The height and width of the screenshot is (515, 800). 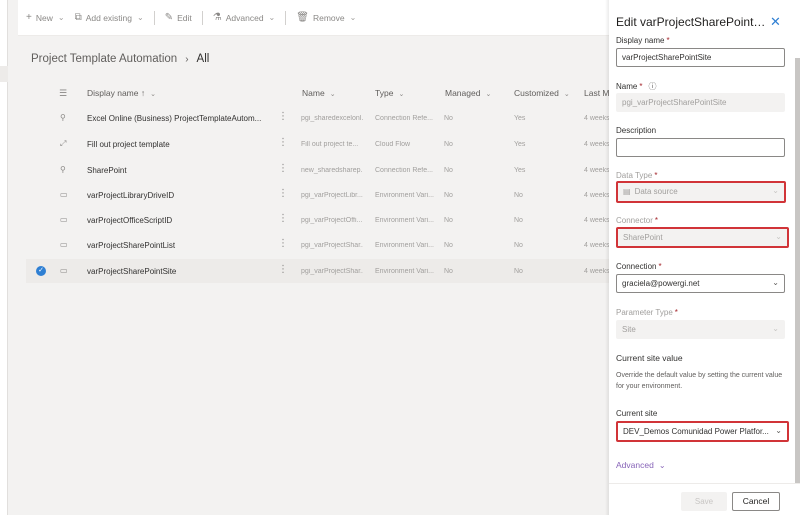 I want to click on column-type-label: Type, so click(x=384, y=93).